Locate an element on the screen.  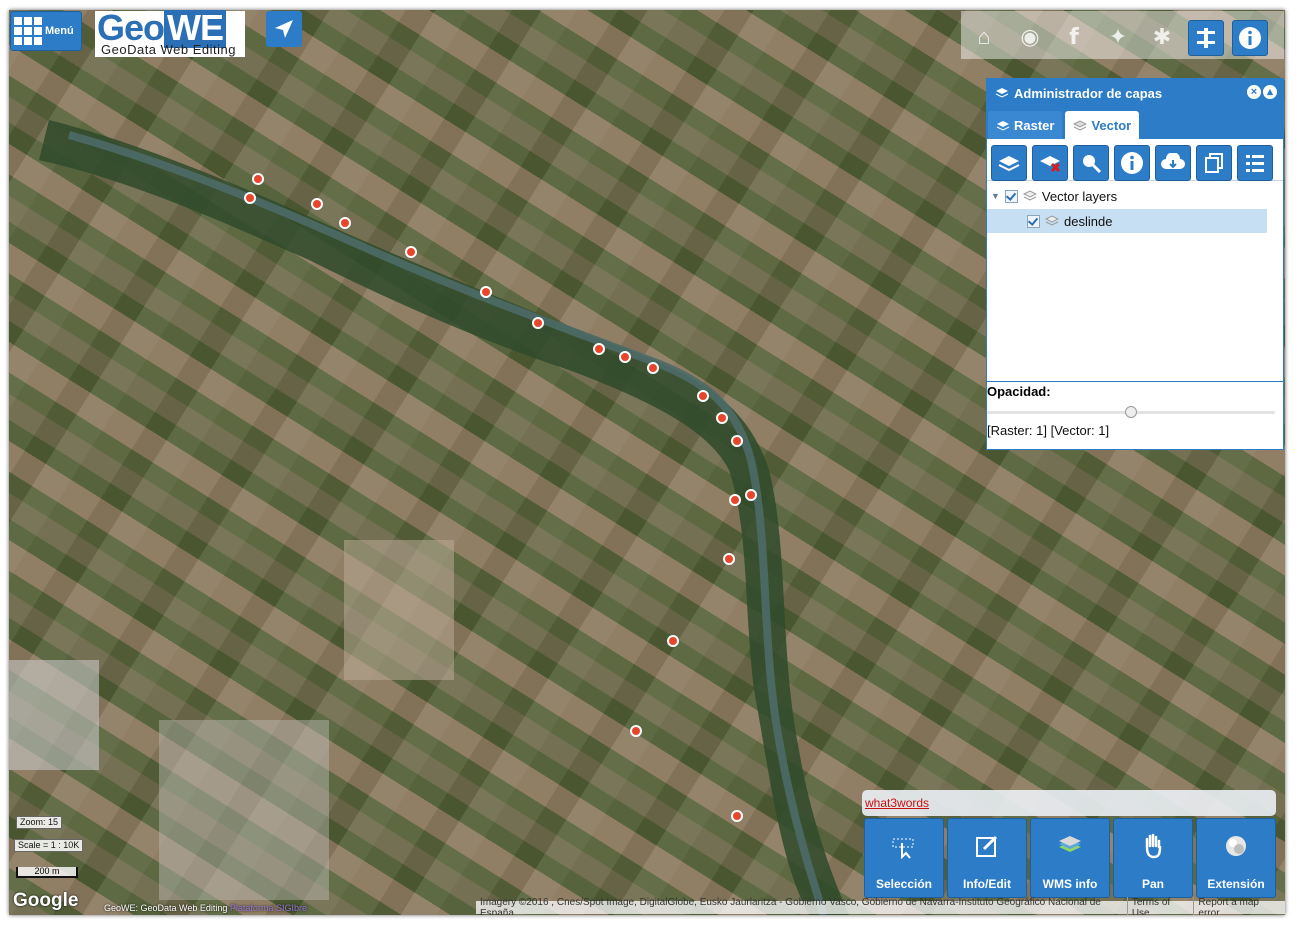
expand-arrow-icon: ▼ is located at coordinates (995, 196).